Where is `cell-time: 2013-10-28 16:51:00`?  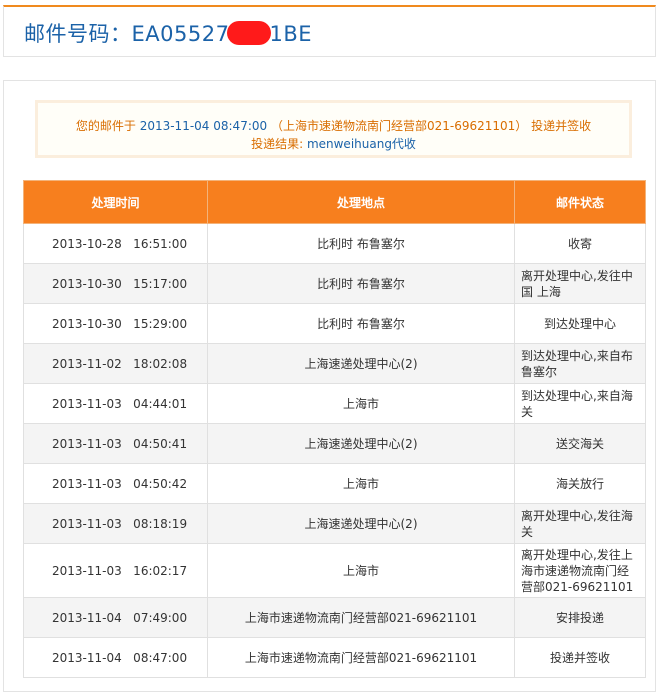
cell-time: 2013-10-28 16:51:00 is located at coordinates (115, 243).